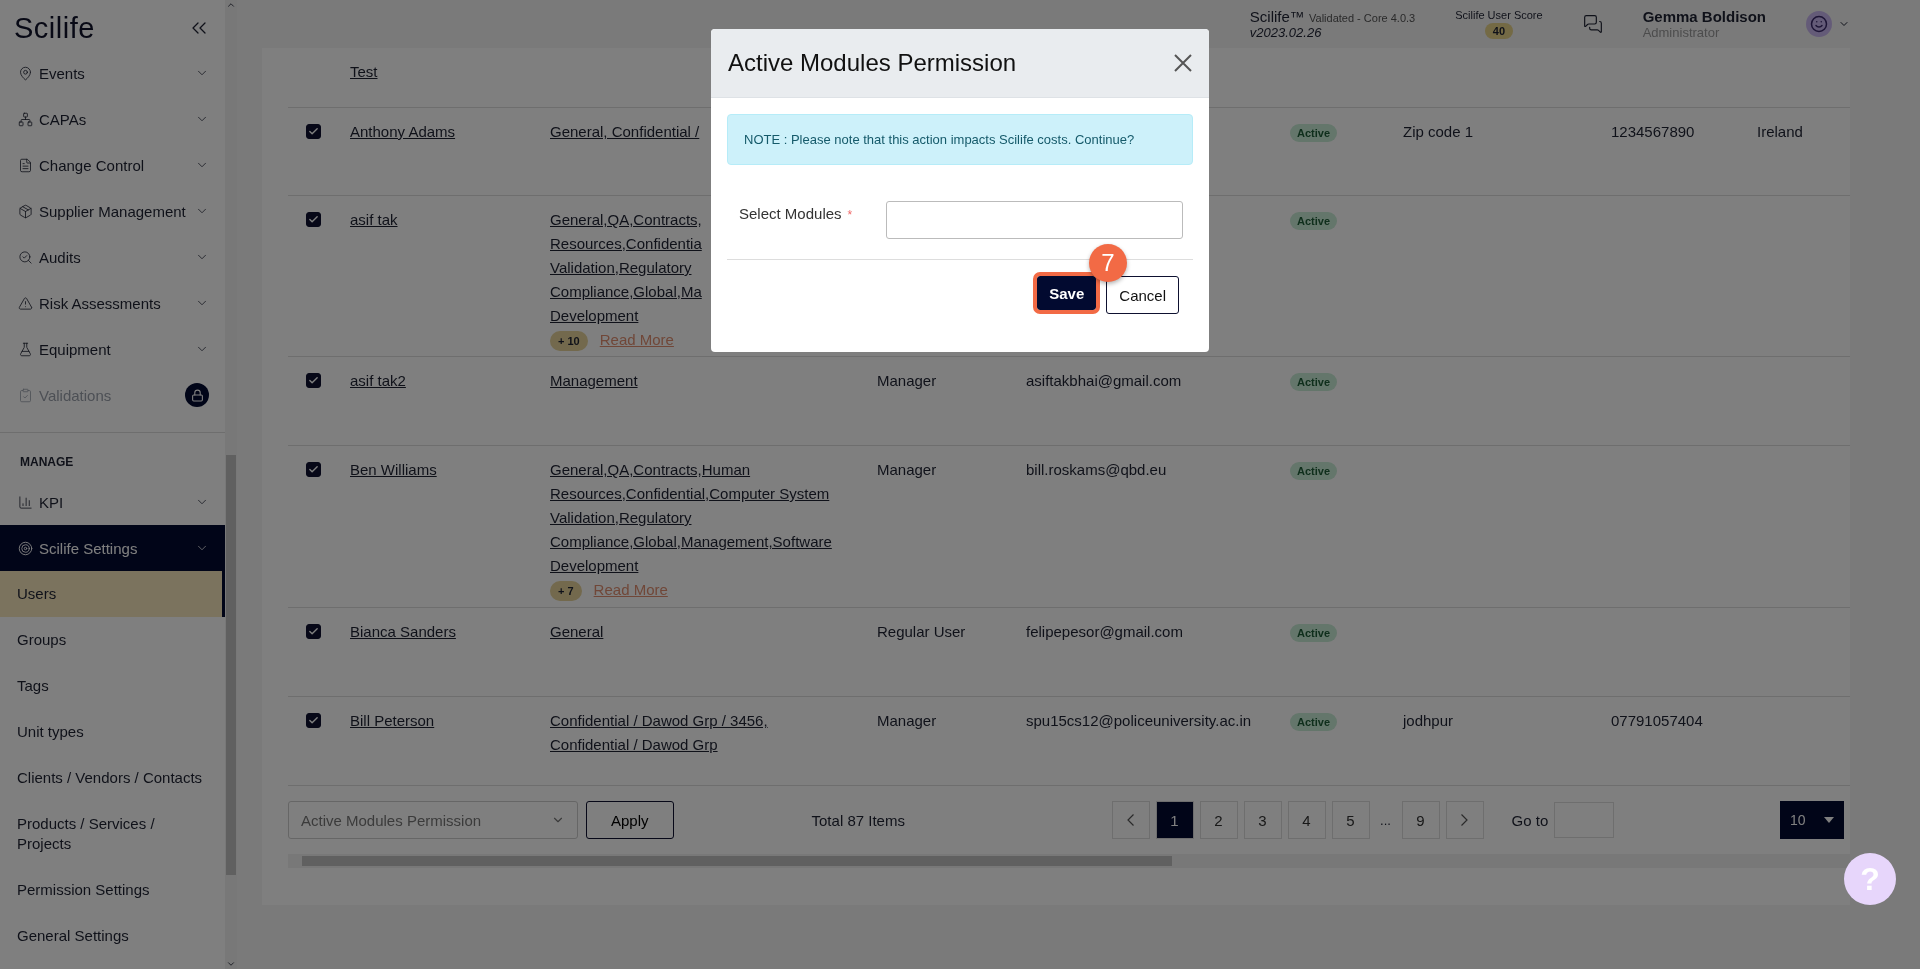 Image resolution: width=1920 pixels, height=969 pixels. What do you see at coordinates (690, 494) in the screenshot?
I see `group-links: Resources,Confidential,Computer System` at bounding box center [690, 494].